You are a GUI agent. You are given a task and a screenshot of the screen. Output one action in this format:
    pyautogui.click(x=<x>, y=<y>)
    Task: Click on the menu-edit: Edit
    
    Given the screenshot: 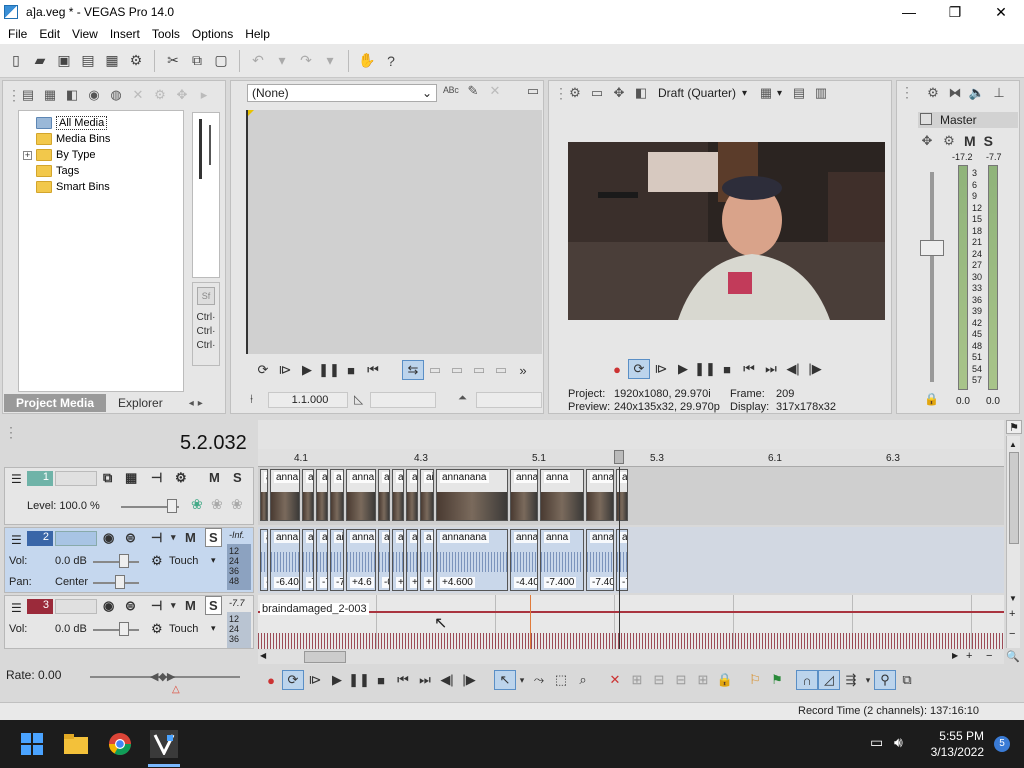 What is the action you would take?
    pyautogui.click(x=49, y=34)
    